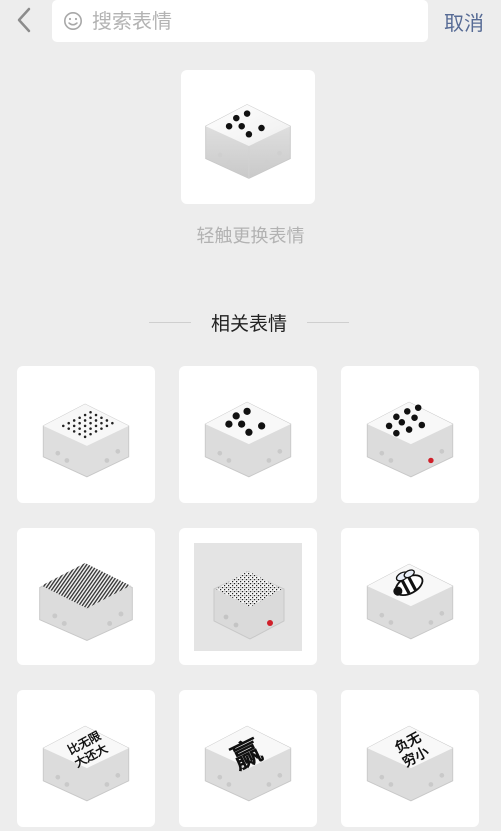 The height and width of the screenshot is (831, 501). I want to click on selected-sticker, so click(248, 137).